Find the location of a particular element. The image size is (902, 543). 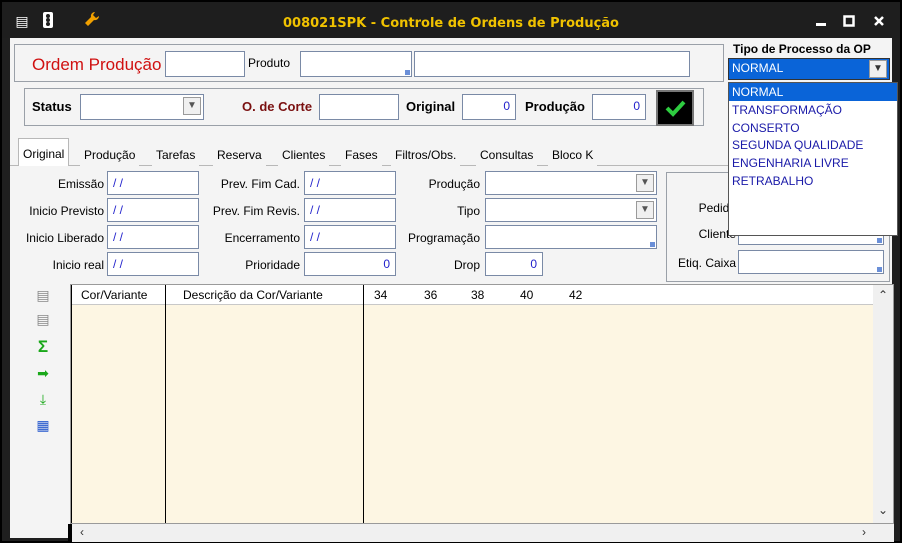

tipo-processo-selected: NORMAL is located at coordinates (758, 68).